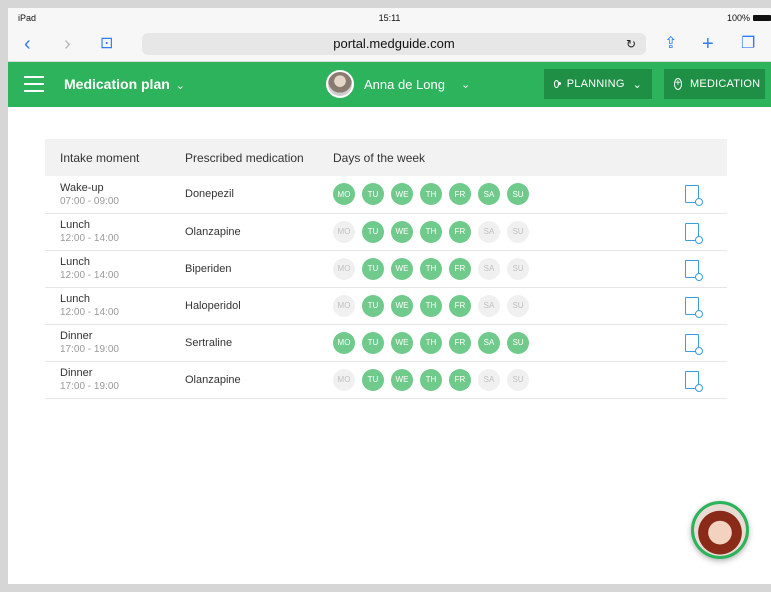 The width and height of the screenshot is (771, 592). Describe the element at coordinates (720, 530) in the screenshot. I see `assistant-avatar-button` at that location.